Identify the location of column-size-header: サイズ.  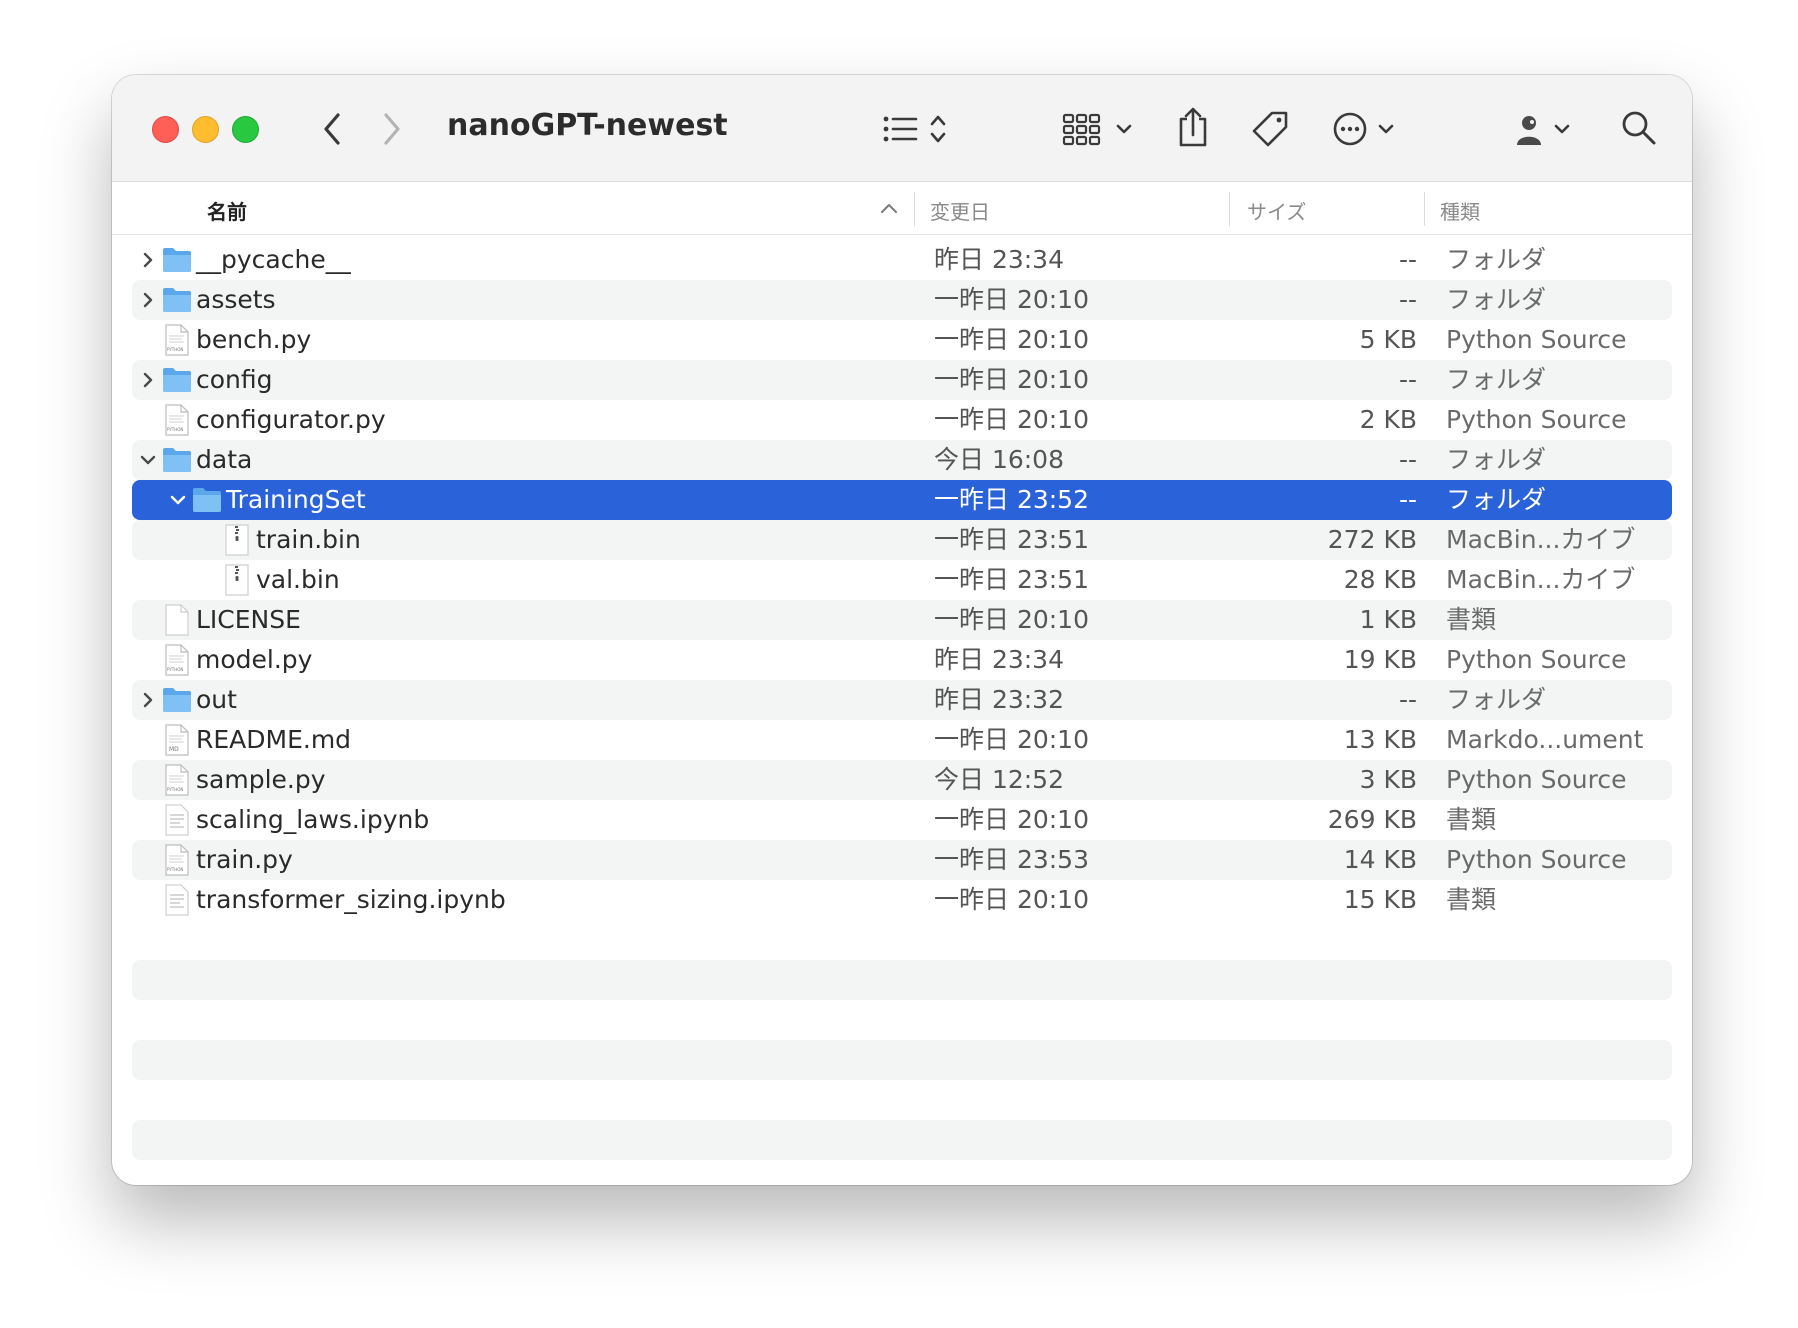
(1276, 210).